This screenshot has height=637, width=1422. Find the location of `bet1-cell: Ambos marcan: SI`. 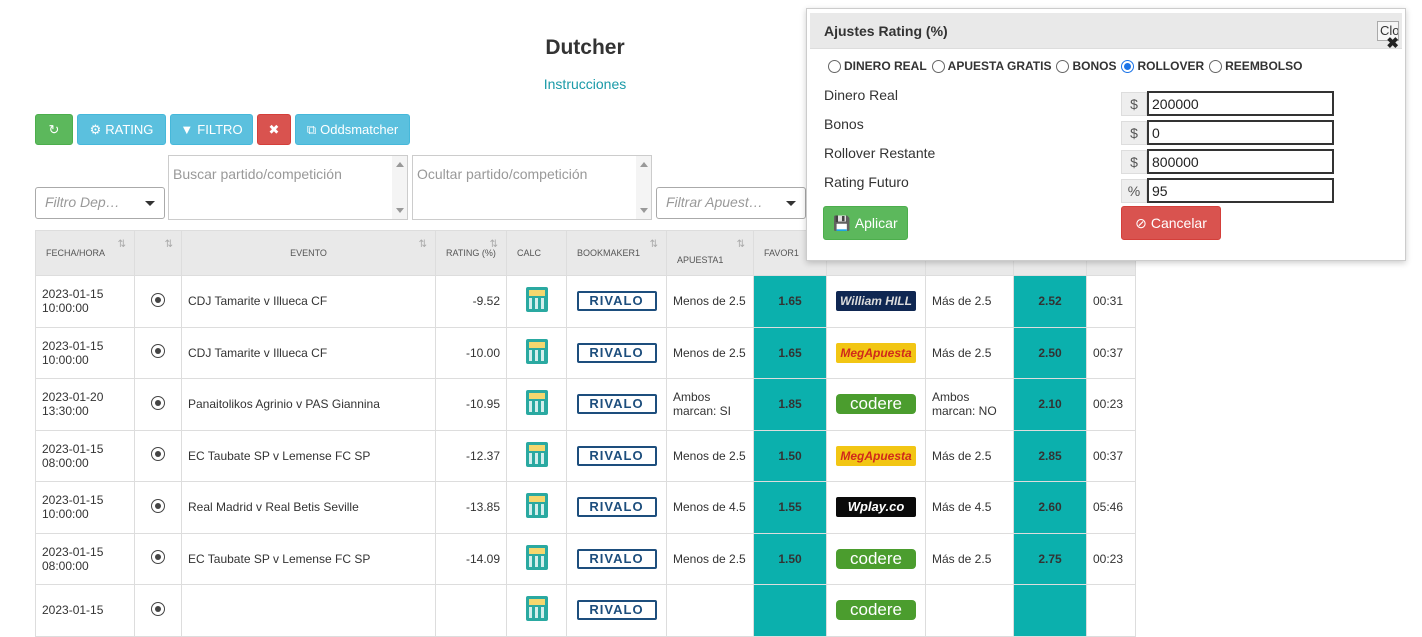

bet1-cell: Ambos marcan: SI is located at coordinates (710, 404).